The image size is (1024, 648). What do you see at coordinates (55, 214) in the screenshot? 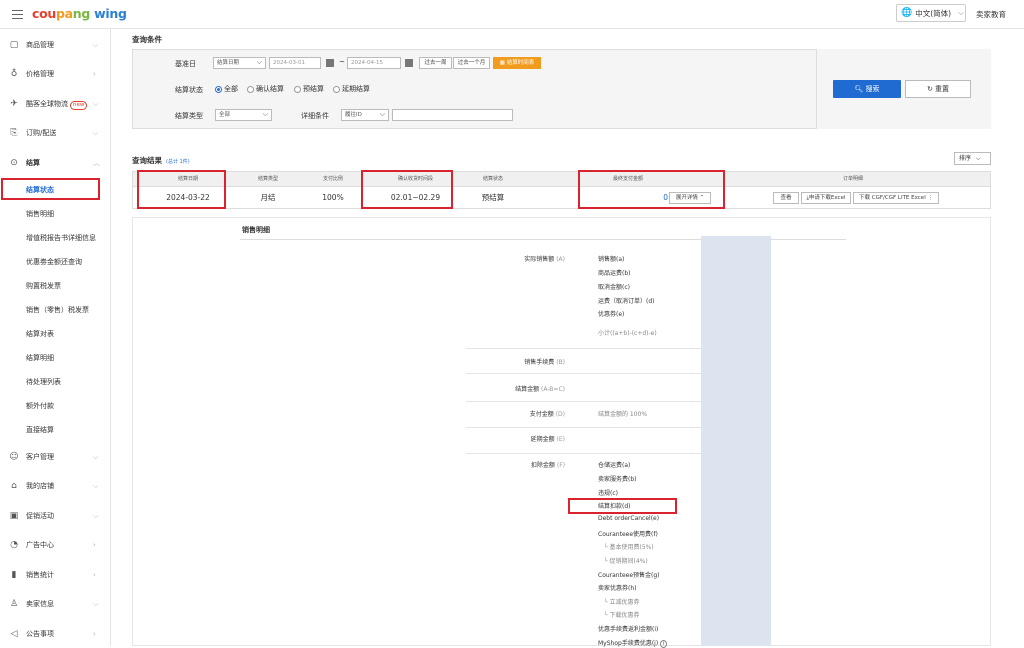
I see `sidebar-sub-sales-detail: 销售明细` at bounding box center [55, 214].